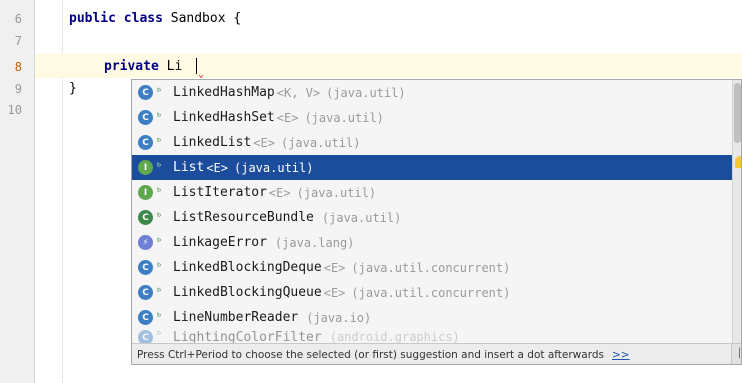  What do you see at coordinates (224, 117) in the screenshot?
I see `item-name: LinkedHashSet` at bounding box center [224, 117].